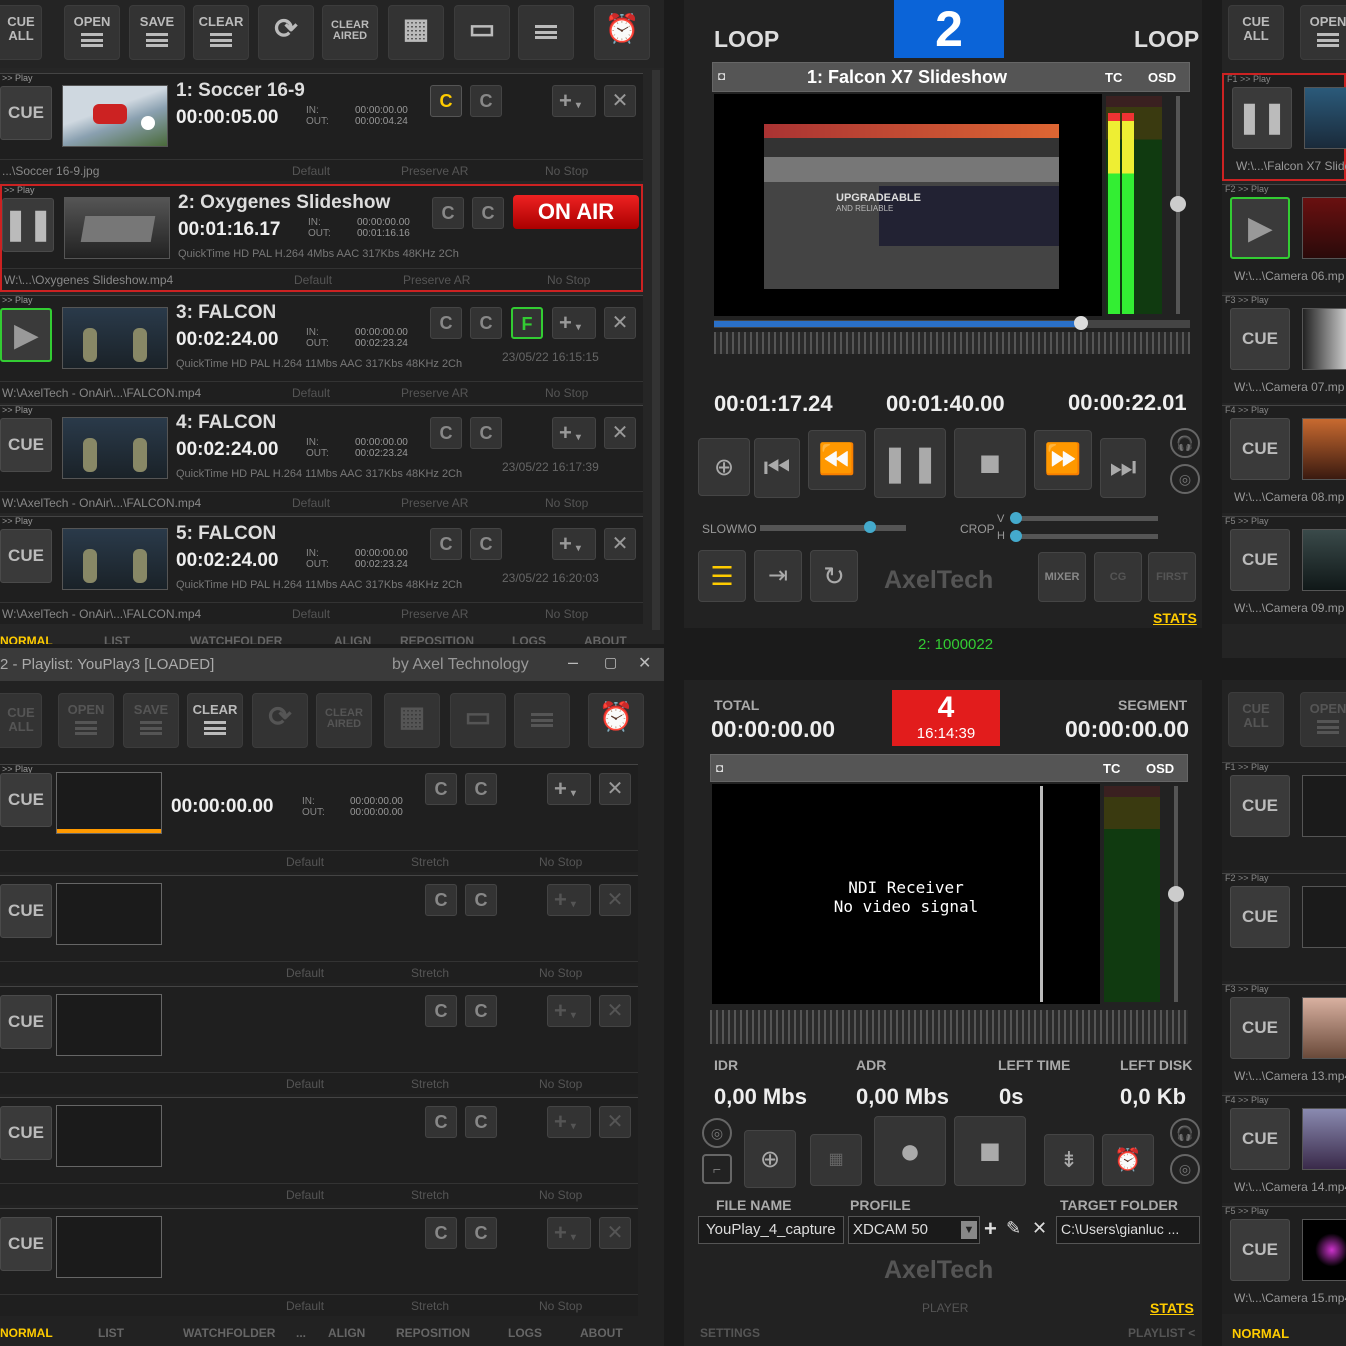 This screenshot has height=1346, width=1346. I want to click on crop-v-slider, so click(1084, 518).